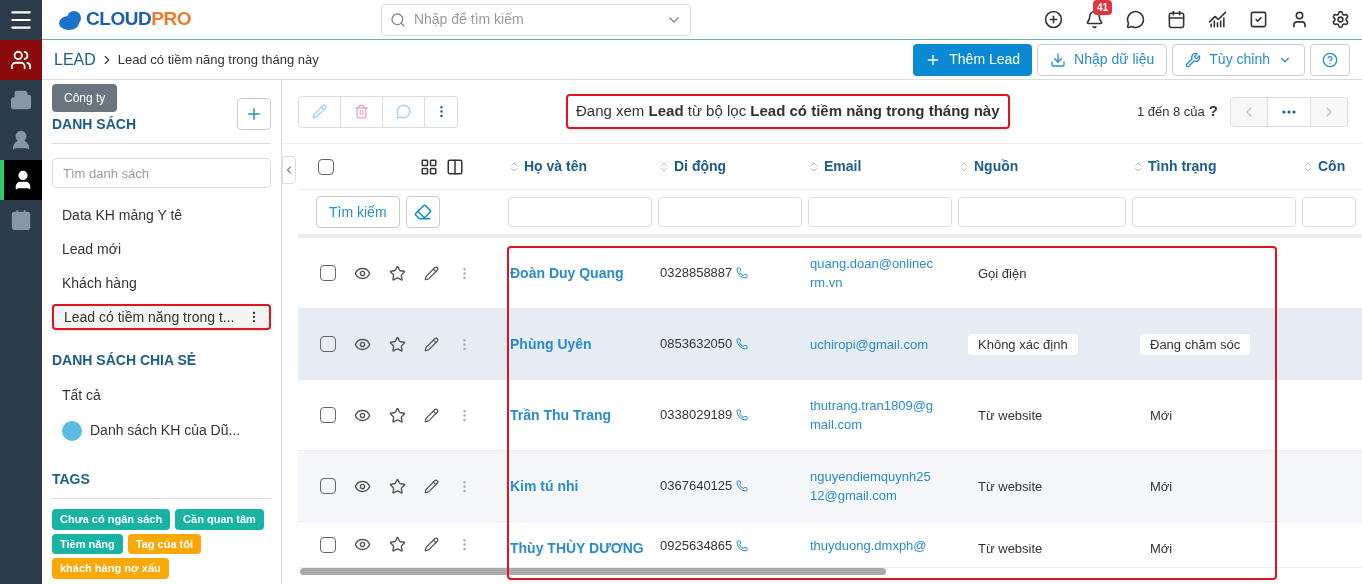  I want to click on breadcrumb-current: Lead có tiềm năng trong tháng này, so click(218, 59).